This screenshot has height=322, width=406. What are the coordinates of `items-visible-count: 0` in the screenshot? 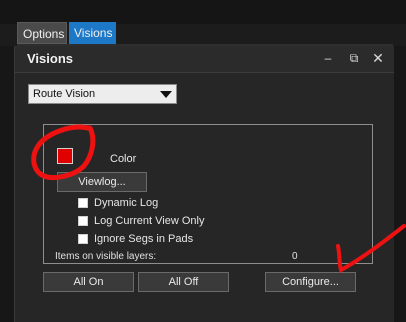 It's located at (295, 256).